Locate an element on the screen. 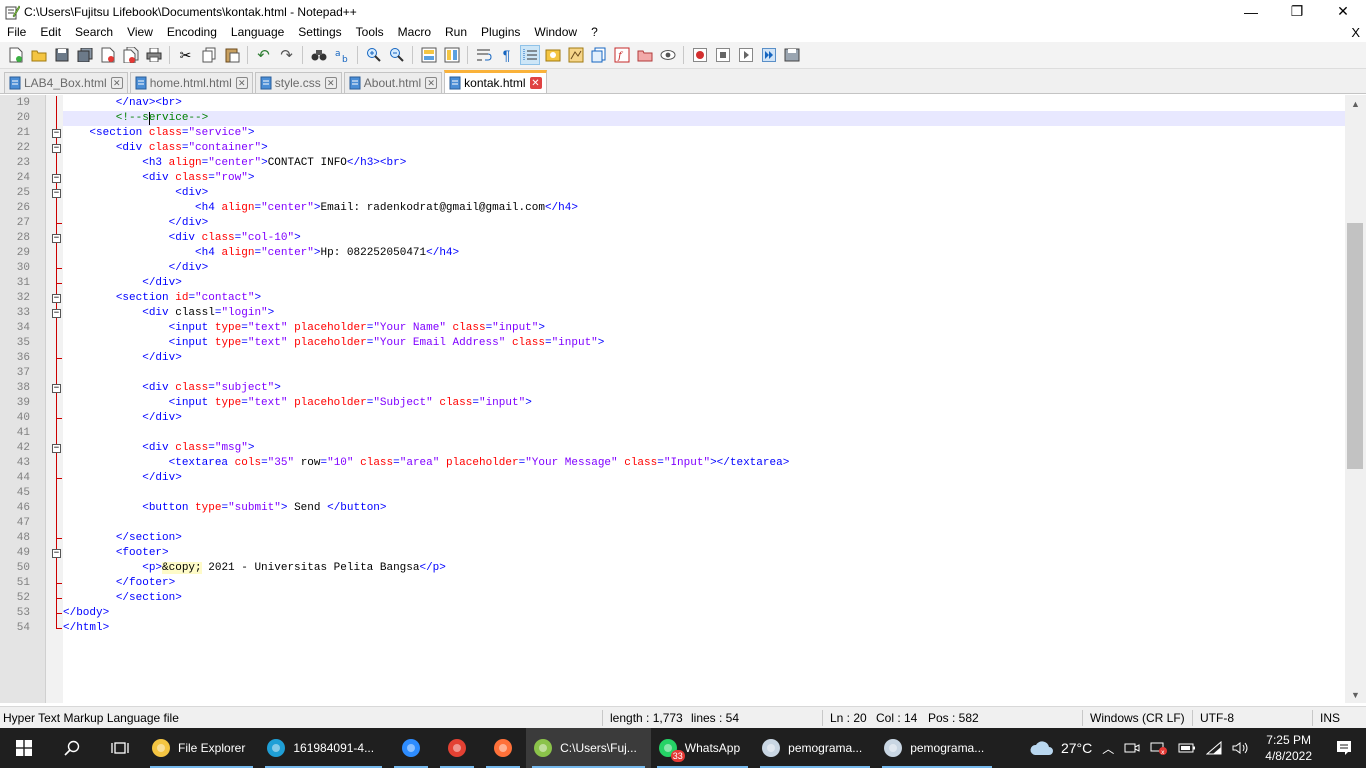 This screenshot has height=768, width=1366. code-line: <button type="submit"> Send </button> is located at coordinates (224, 508).